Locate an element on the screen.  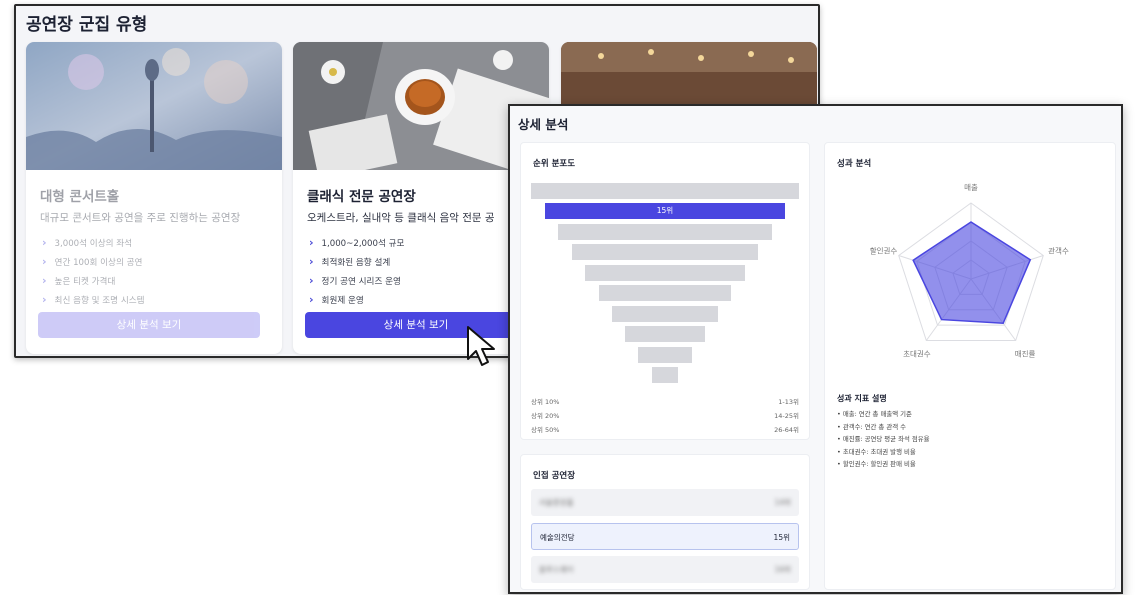
panel-title: 인접 공연장 is located at coordinates (554, 476).